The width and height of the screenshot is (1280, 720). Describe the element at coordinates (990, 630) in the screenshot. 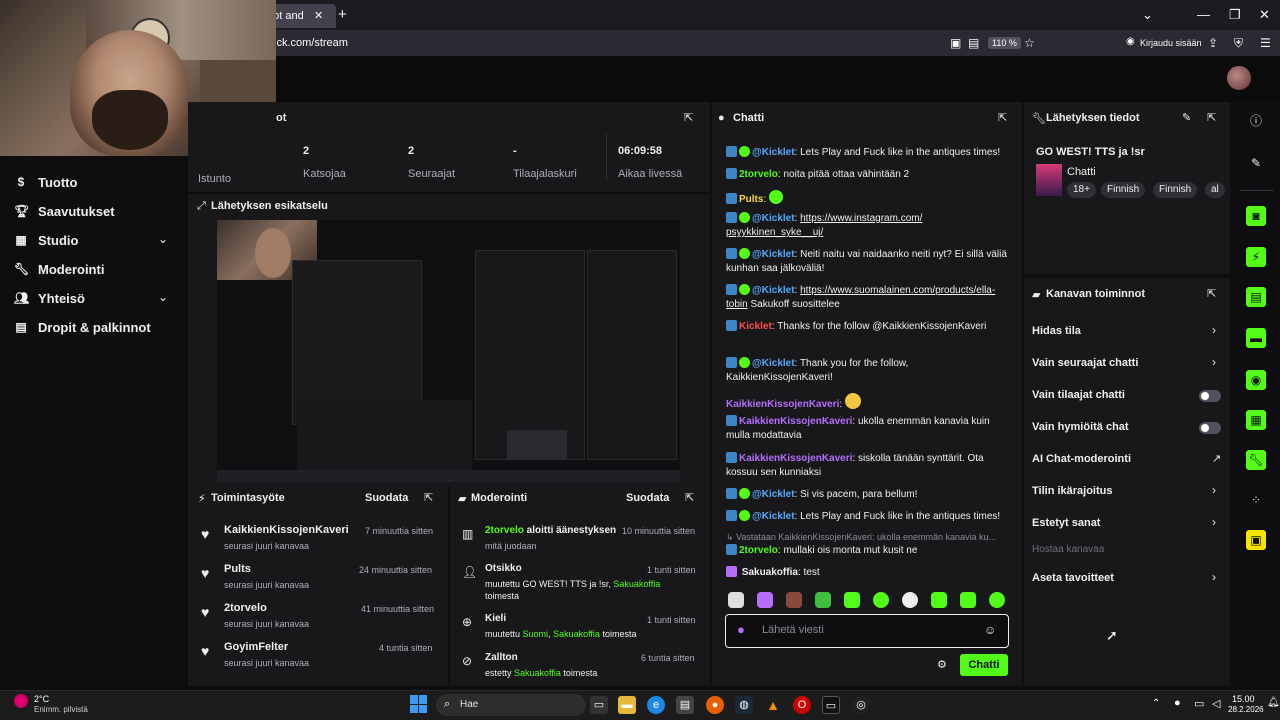

I see `emoji-icon: ☺` at that location.